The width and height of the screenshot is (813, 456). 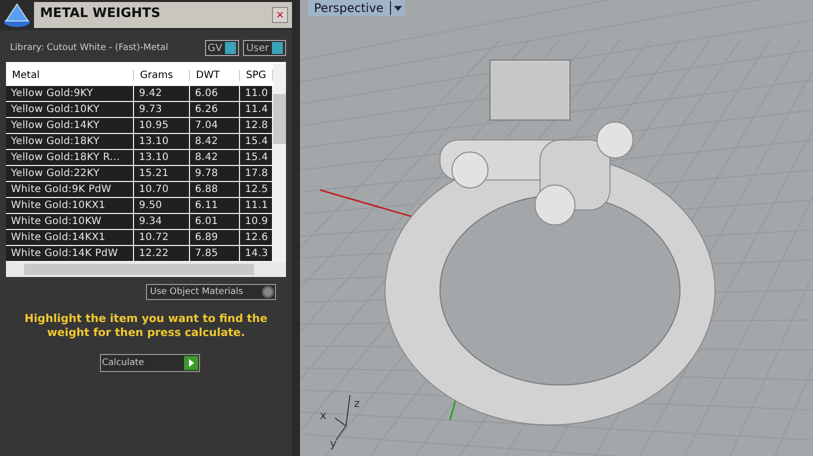 What do you see at coordinates (70, 75) in the screenshot?
I see `column-header: Metal` at bounding box center [70, 75].